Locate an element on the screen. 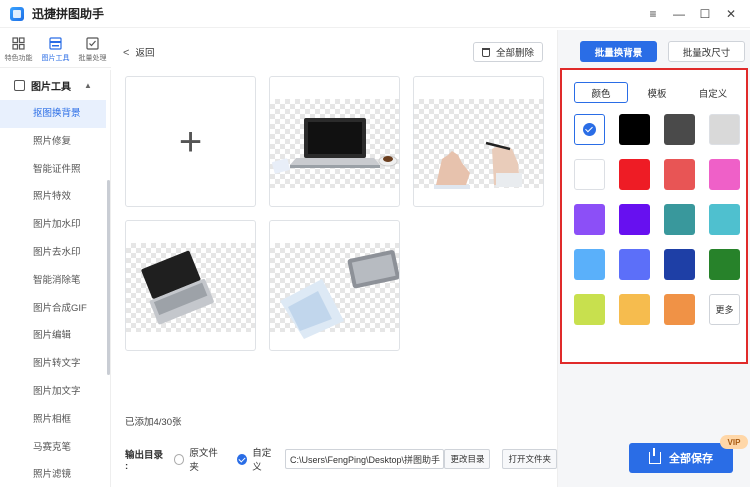  sidebar-section-header: 图片工具 ▲ is located at coordinates (55, 85).